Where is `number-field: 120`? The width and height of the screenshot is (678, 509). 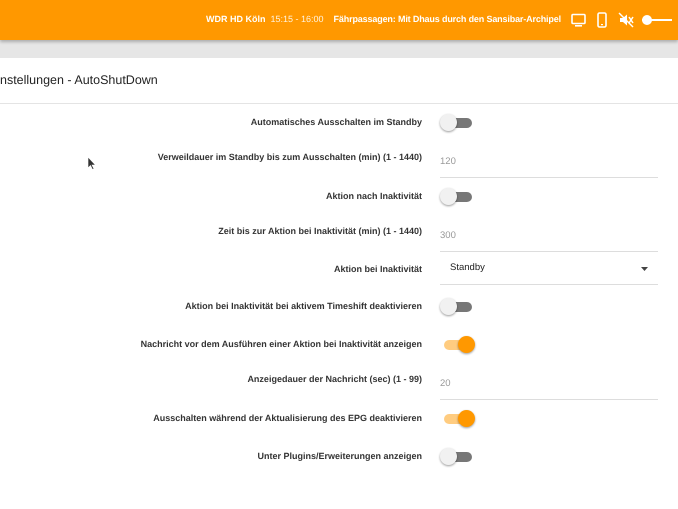
number-field: 120 is located at coordinates (549, 164).